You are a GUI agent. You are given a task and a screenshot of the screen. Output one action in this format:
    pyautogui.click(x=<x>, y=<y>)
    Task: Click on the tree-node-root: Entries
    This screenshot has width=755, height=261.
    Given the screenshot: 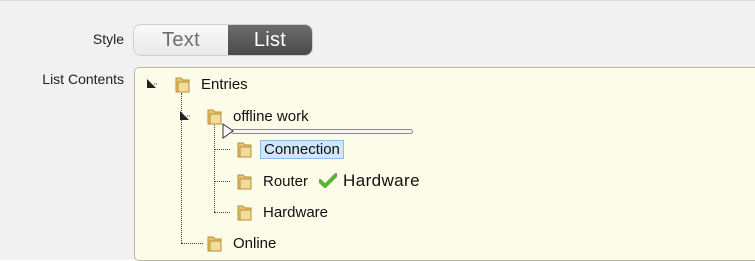 What is the action you would take?
    pyautogui.click(x=212, y=84)
    